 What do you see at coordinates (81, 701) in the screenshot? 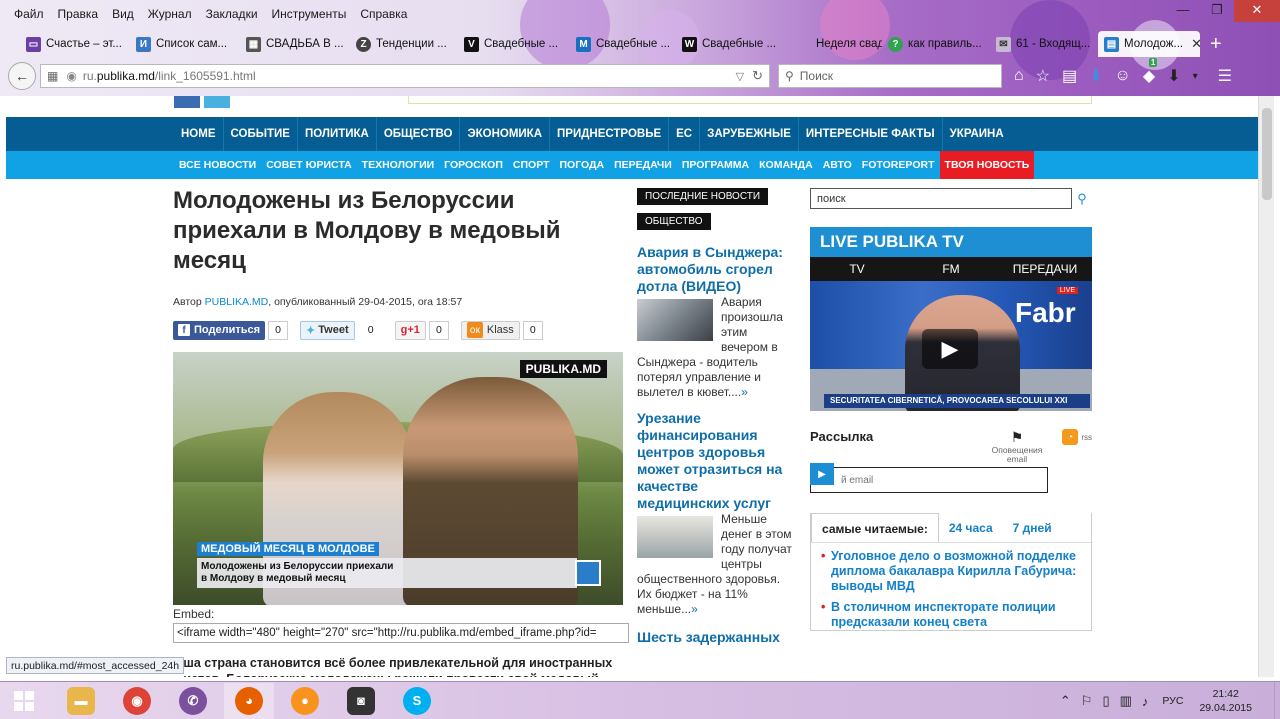
I see `taskbar-explorer: ▬` at bounding box center [81, 701].